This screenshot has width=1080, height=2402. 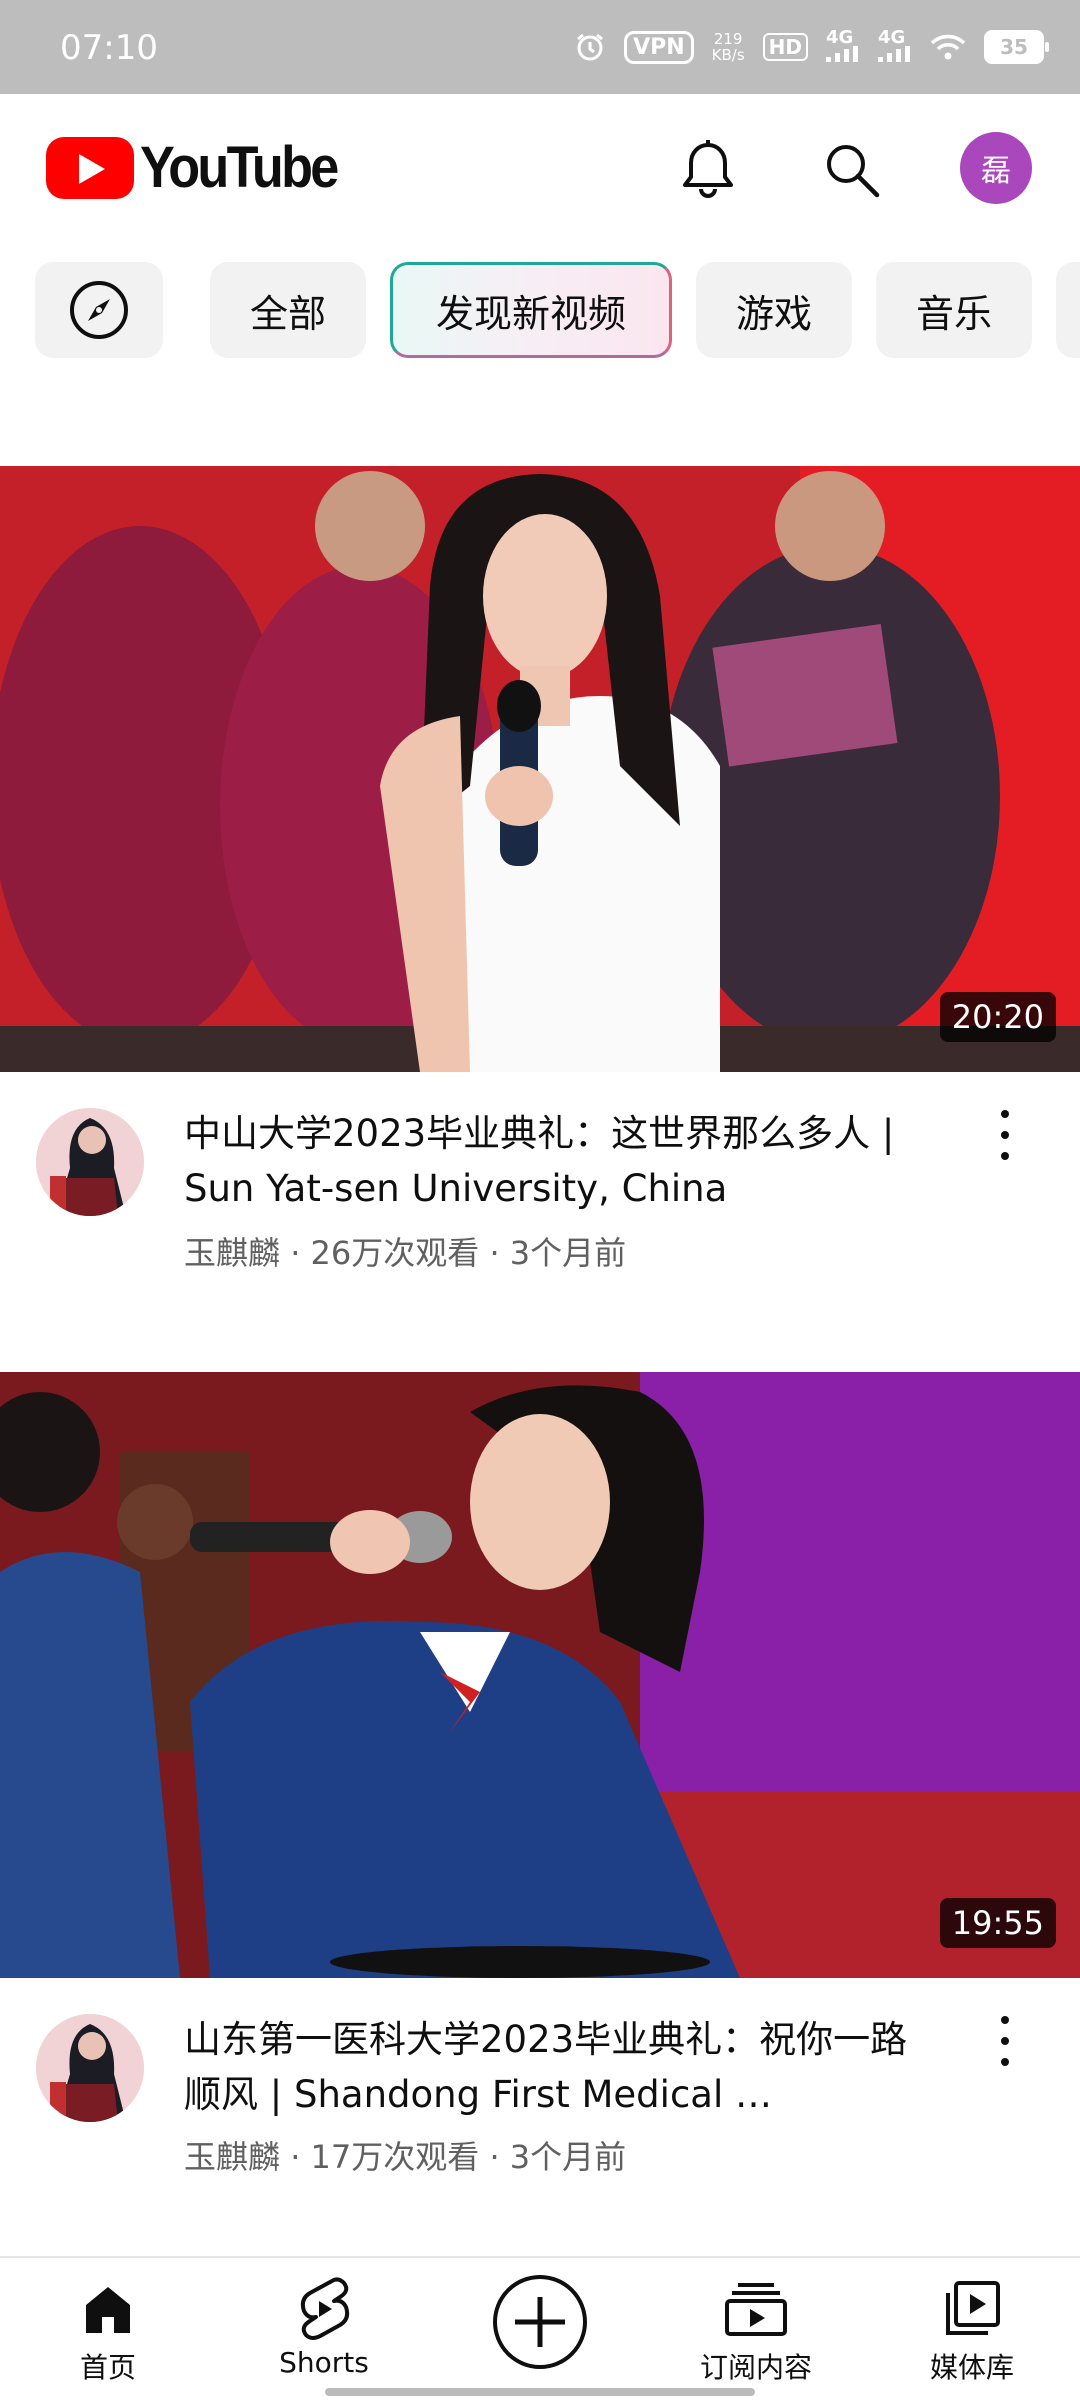 I want to click on library-icon, so click(x=972, y=2309).